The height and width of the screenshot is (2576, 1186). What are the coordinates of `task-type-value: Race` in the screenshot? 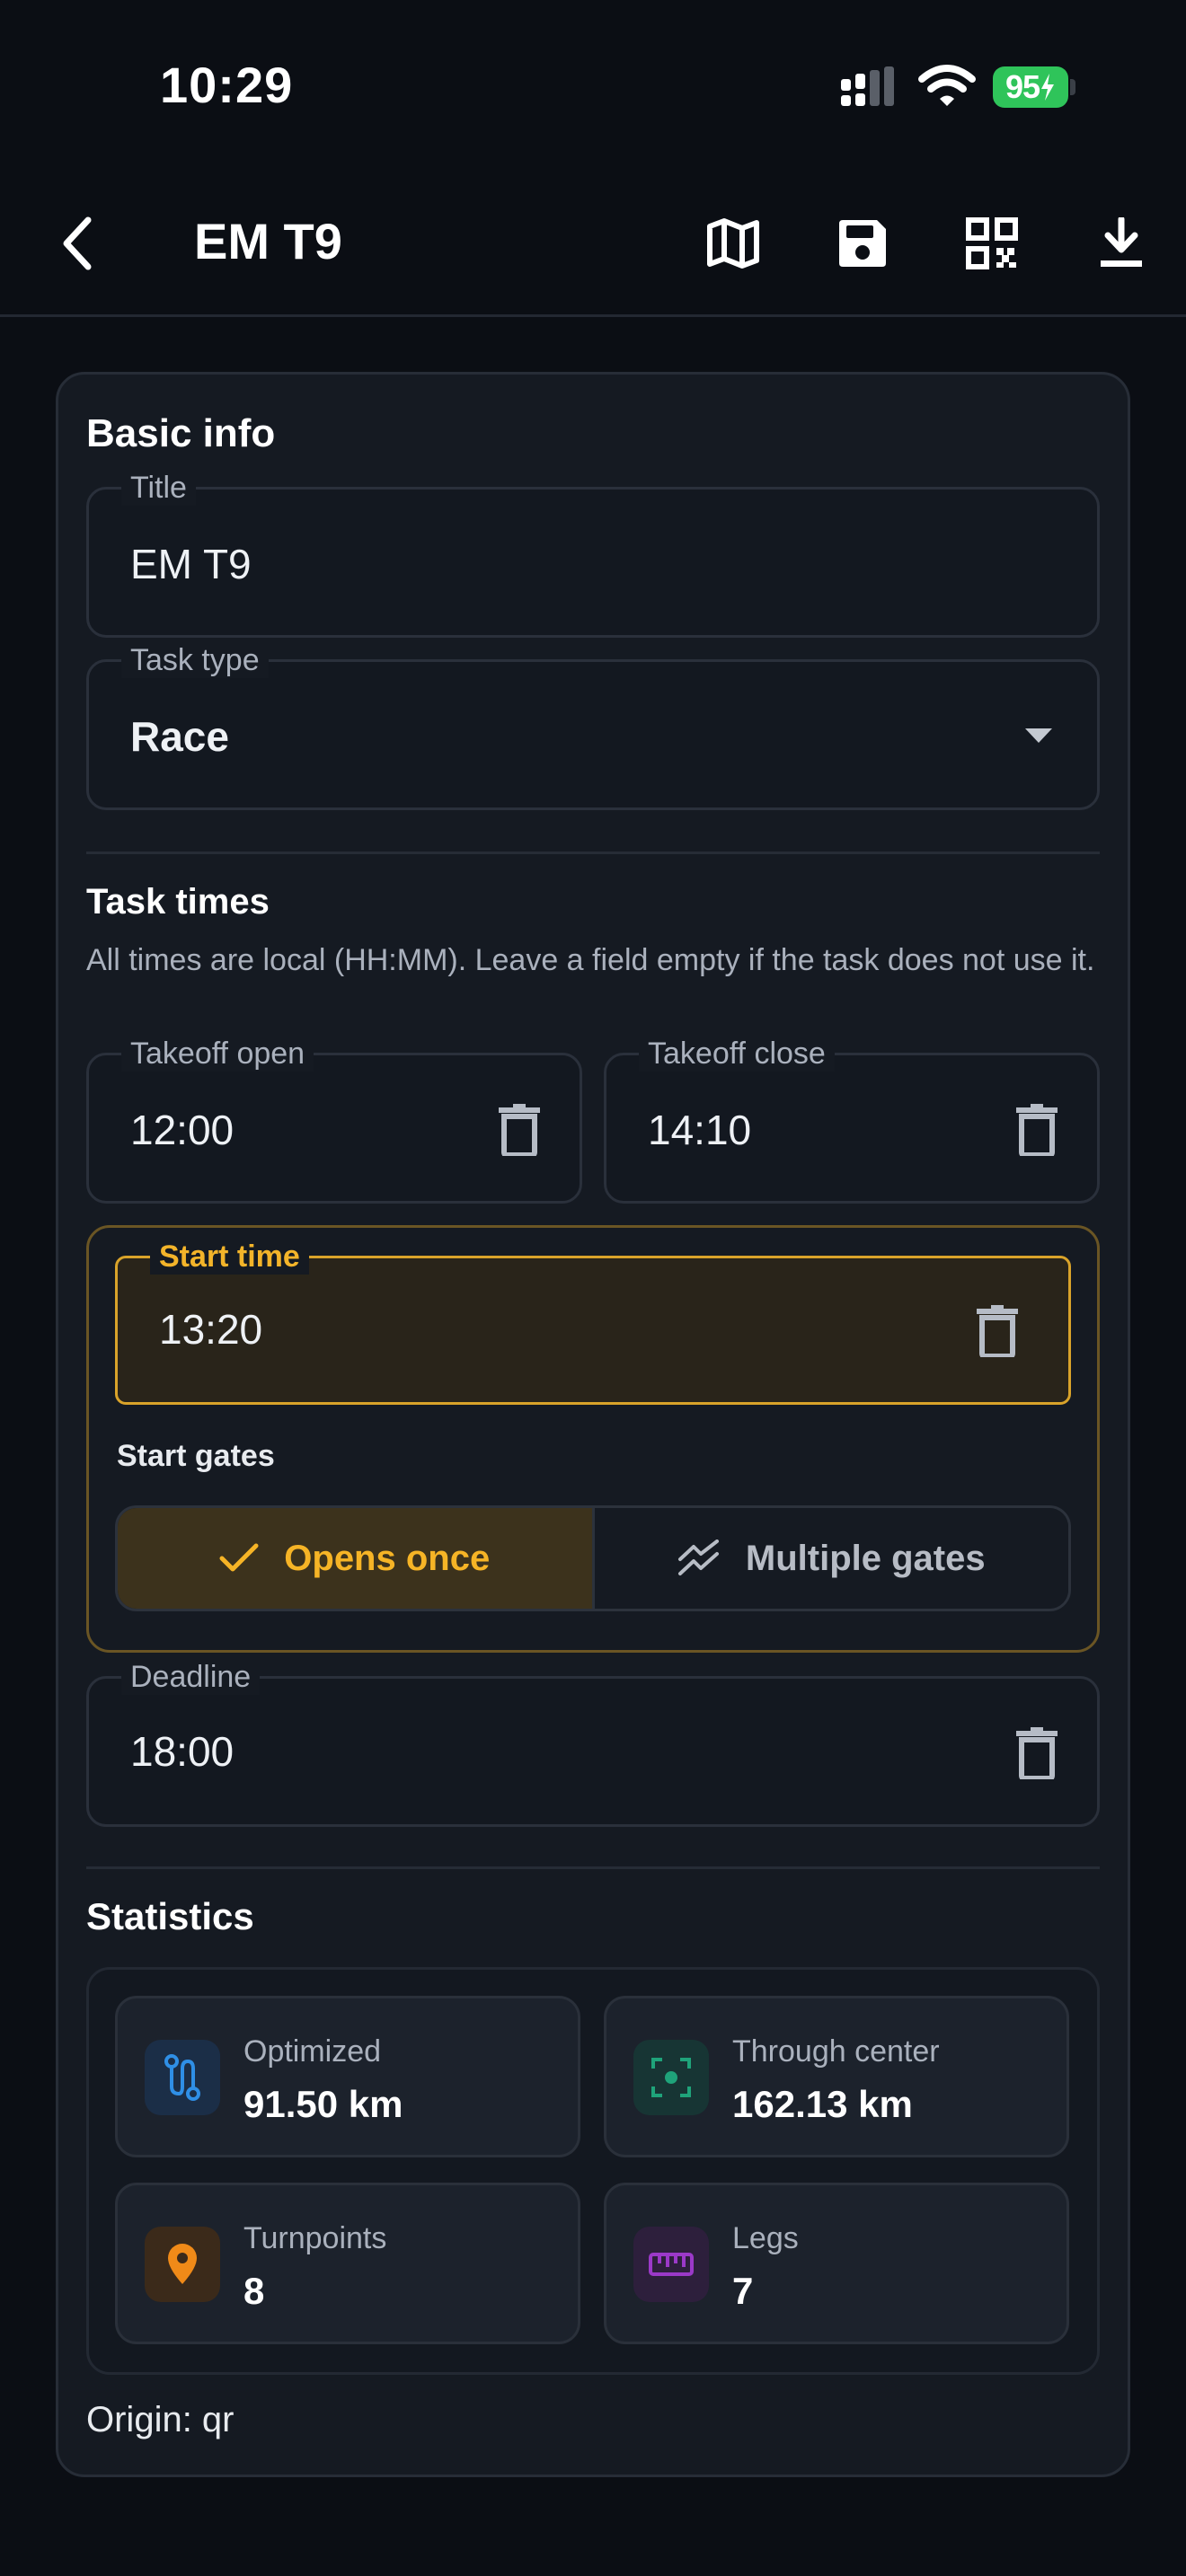 It's located at (179, 736).